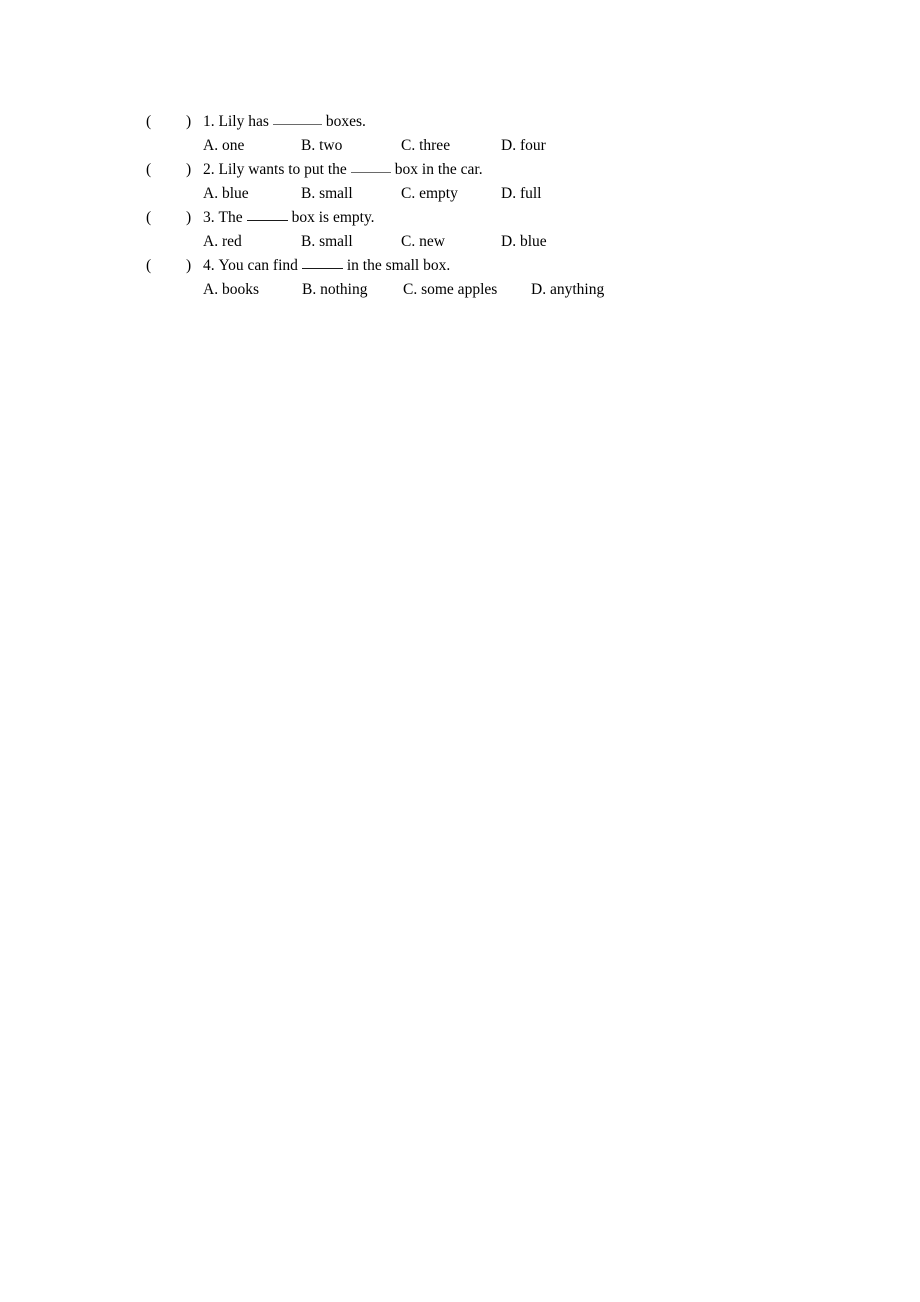 This screenshot has width=920, height=1302. What do you see at coordinates (533, 241) in the screenshot?
I see `option-d-text: blue` at bounding box center [533, 241].